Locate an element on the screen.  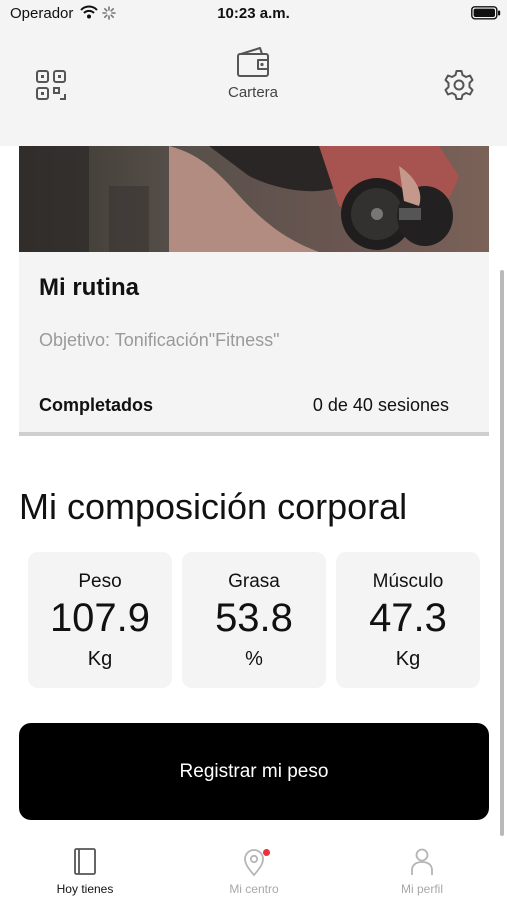
register-weight-button: Registrar mi peso is located at coordinates (254, 771).